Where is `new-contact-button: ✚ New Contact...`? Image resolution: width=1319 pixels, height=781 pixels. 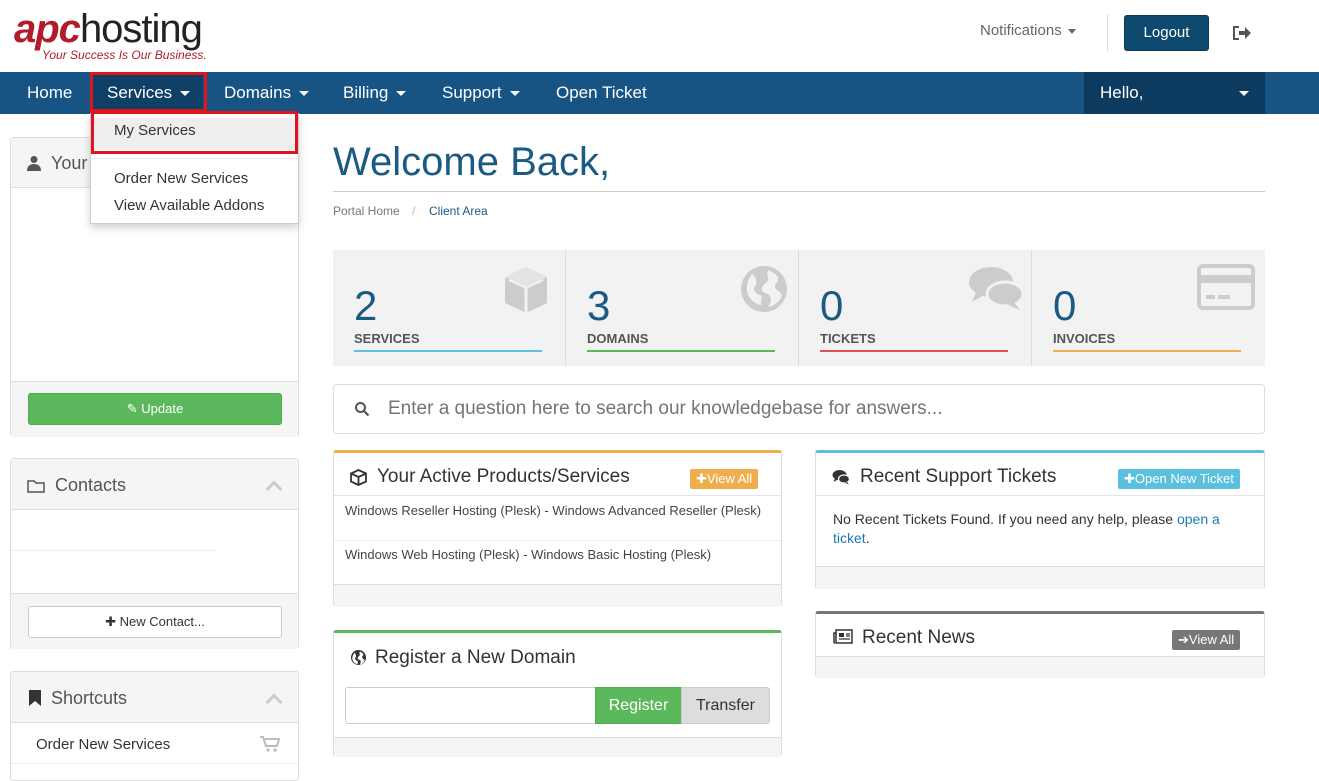 new-contact-button: ✚ New Contact... is located at coordinates (155, 622).